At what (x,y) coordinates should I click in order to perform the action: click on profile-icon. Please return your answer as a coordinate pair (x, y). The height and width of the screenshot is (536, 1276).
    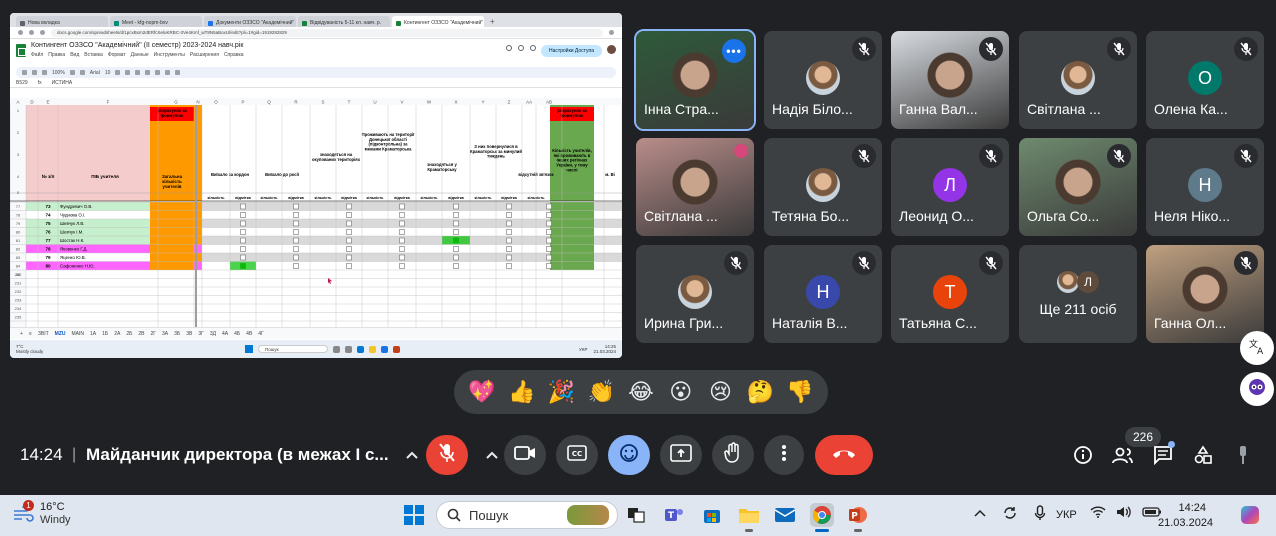
    Looking at the image, I should click on (611, 32).